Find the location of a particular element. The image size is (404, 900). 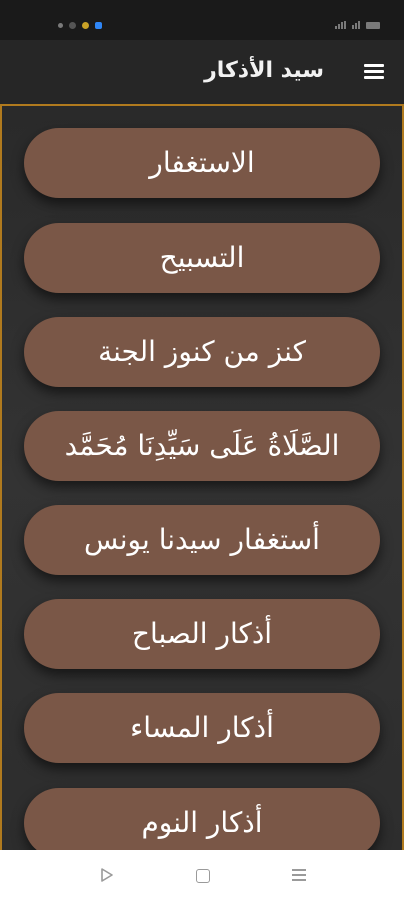

zikr-button-label: التسبيح is located at coordinates (202, 257).